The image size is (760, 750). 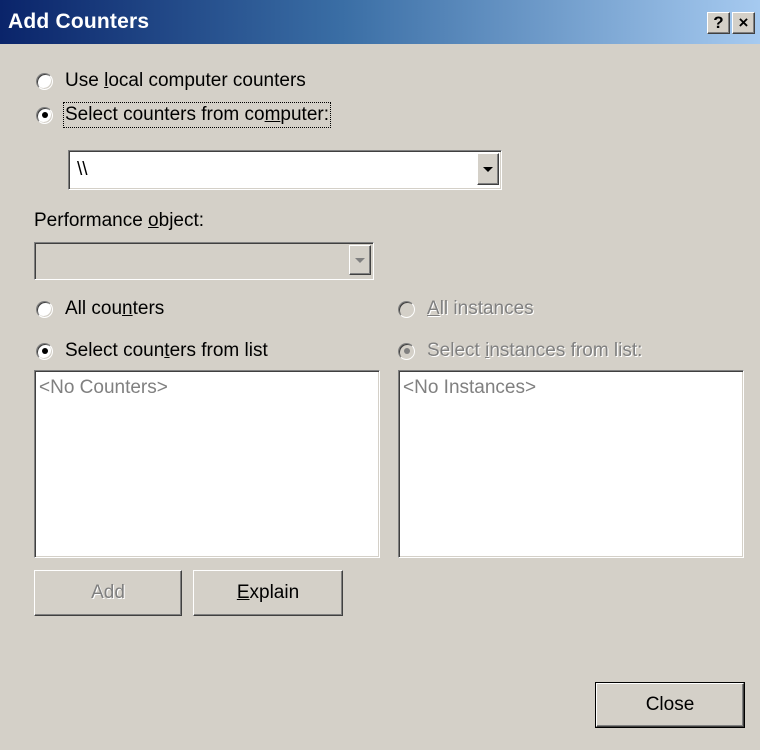 What do you see at coordinates (571, 464) in the screenshot?
I see `instances-listbox: <No Instances>` at bounding box center [571, 464].